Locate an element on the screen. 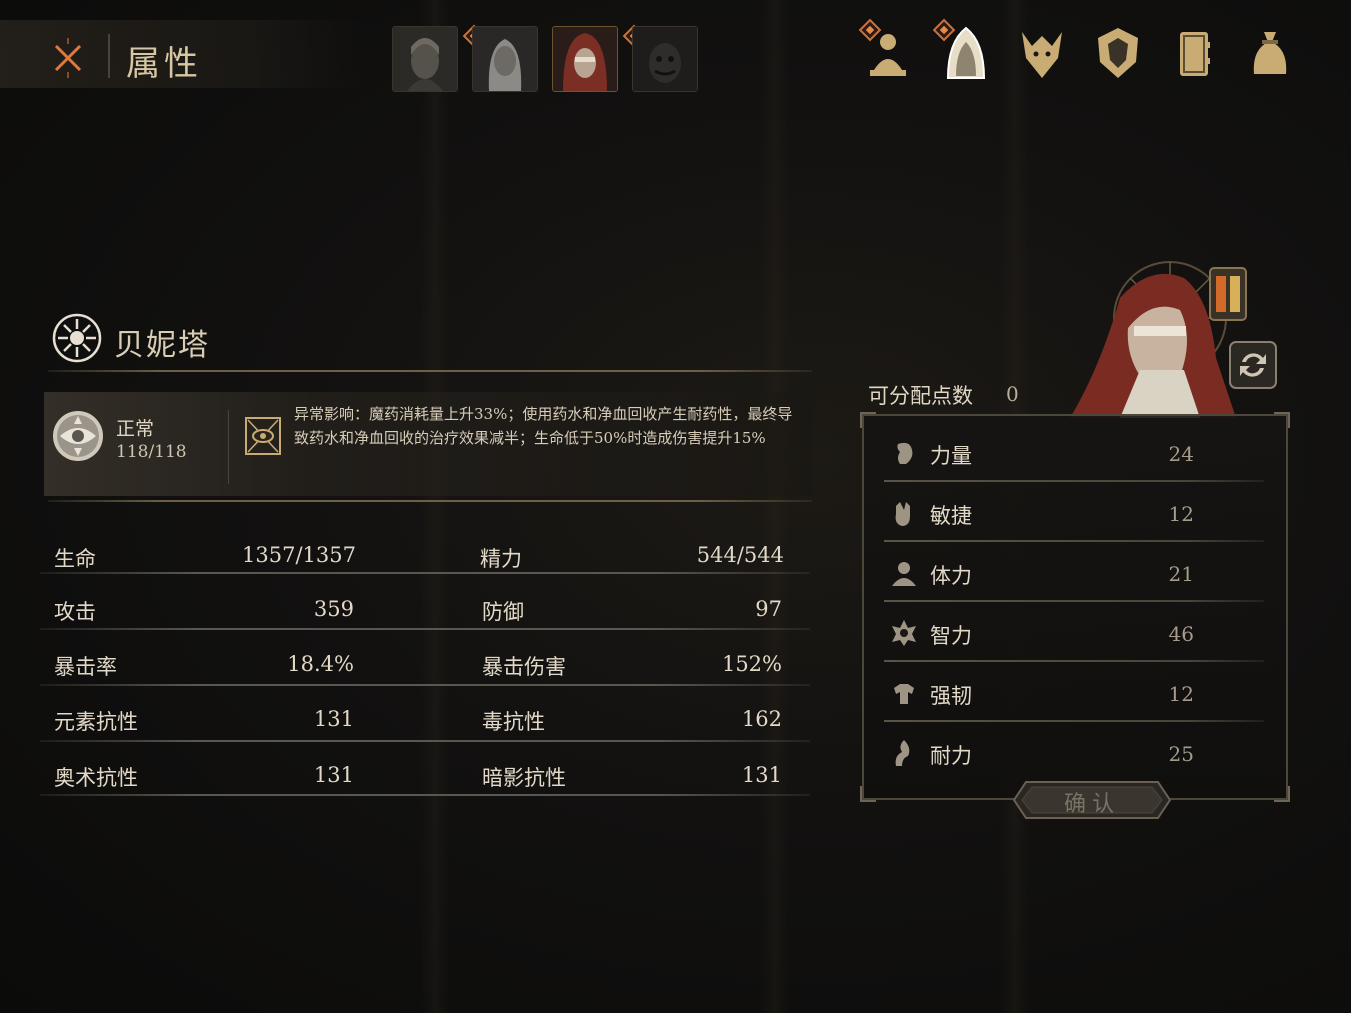 The image size is (1351, 1013). red-hood-portrait-icon is located at coordinates (585, 59).